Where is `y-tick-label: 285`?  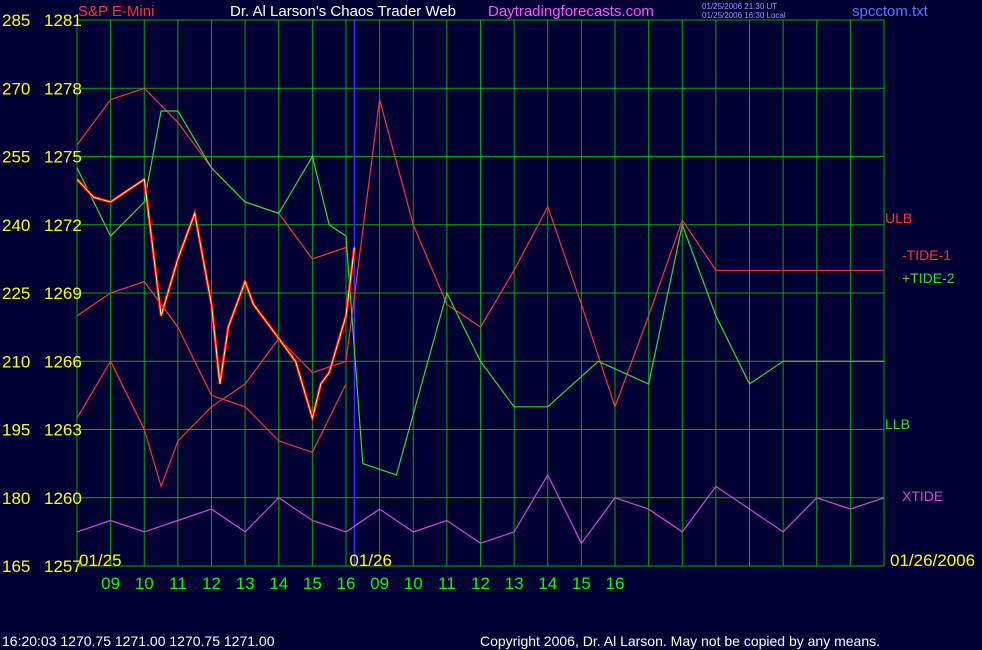
y-tick-label: 285 is located at coordinates (16, 20).